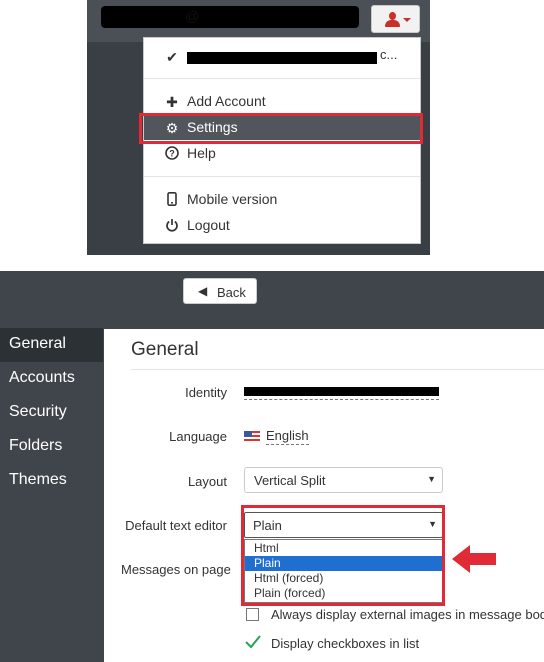 The width and height of the screenshot is (544, 662). I want to click on back-label: Back, so click(231, 292).